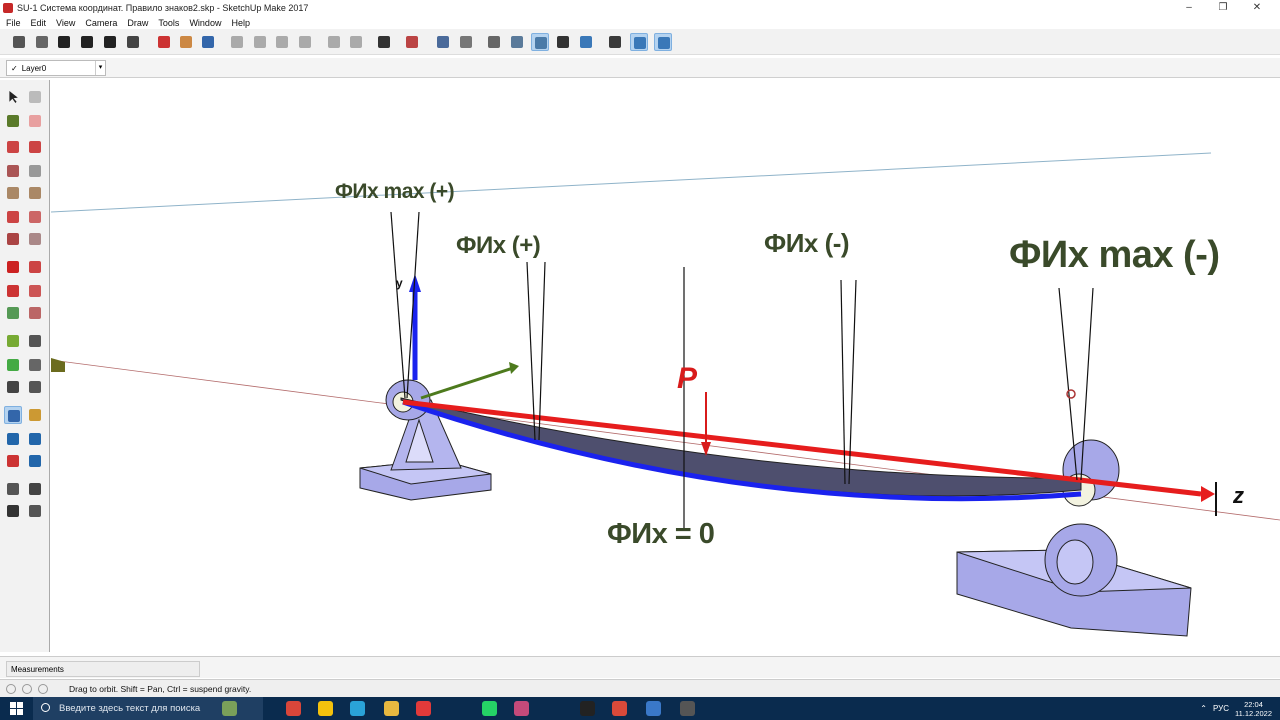 The image size is (1280, 720). Describe the element at coordinates (229, 708) in the screenshot. I see `landscape-widget-icon` at that location.